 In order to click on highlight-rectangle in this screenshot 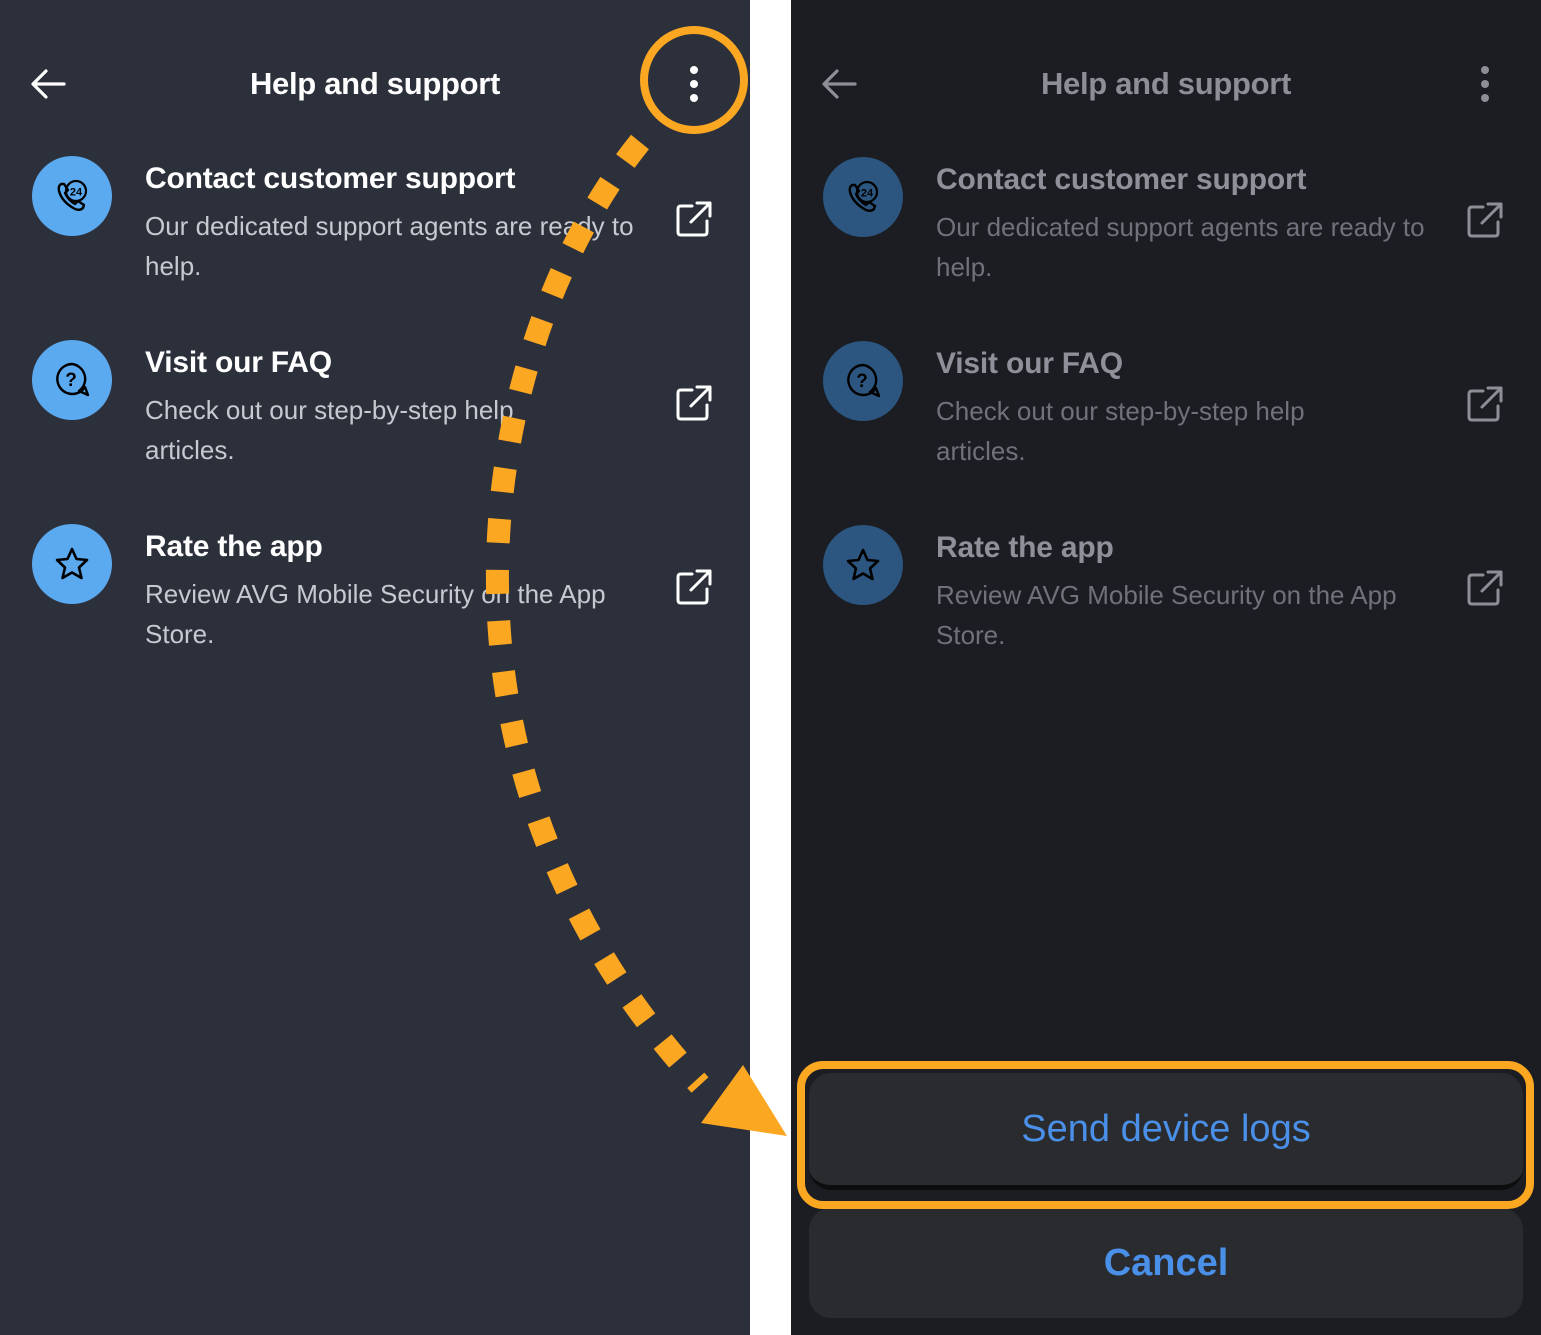, I will do `click(1165, 1135)`.